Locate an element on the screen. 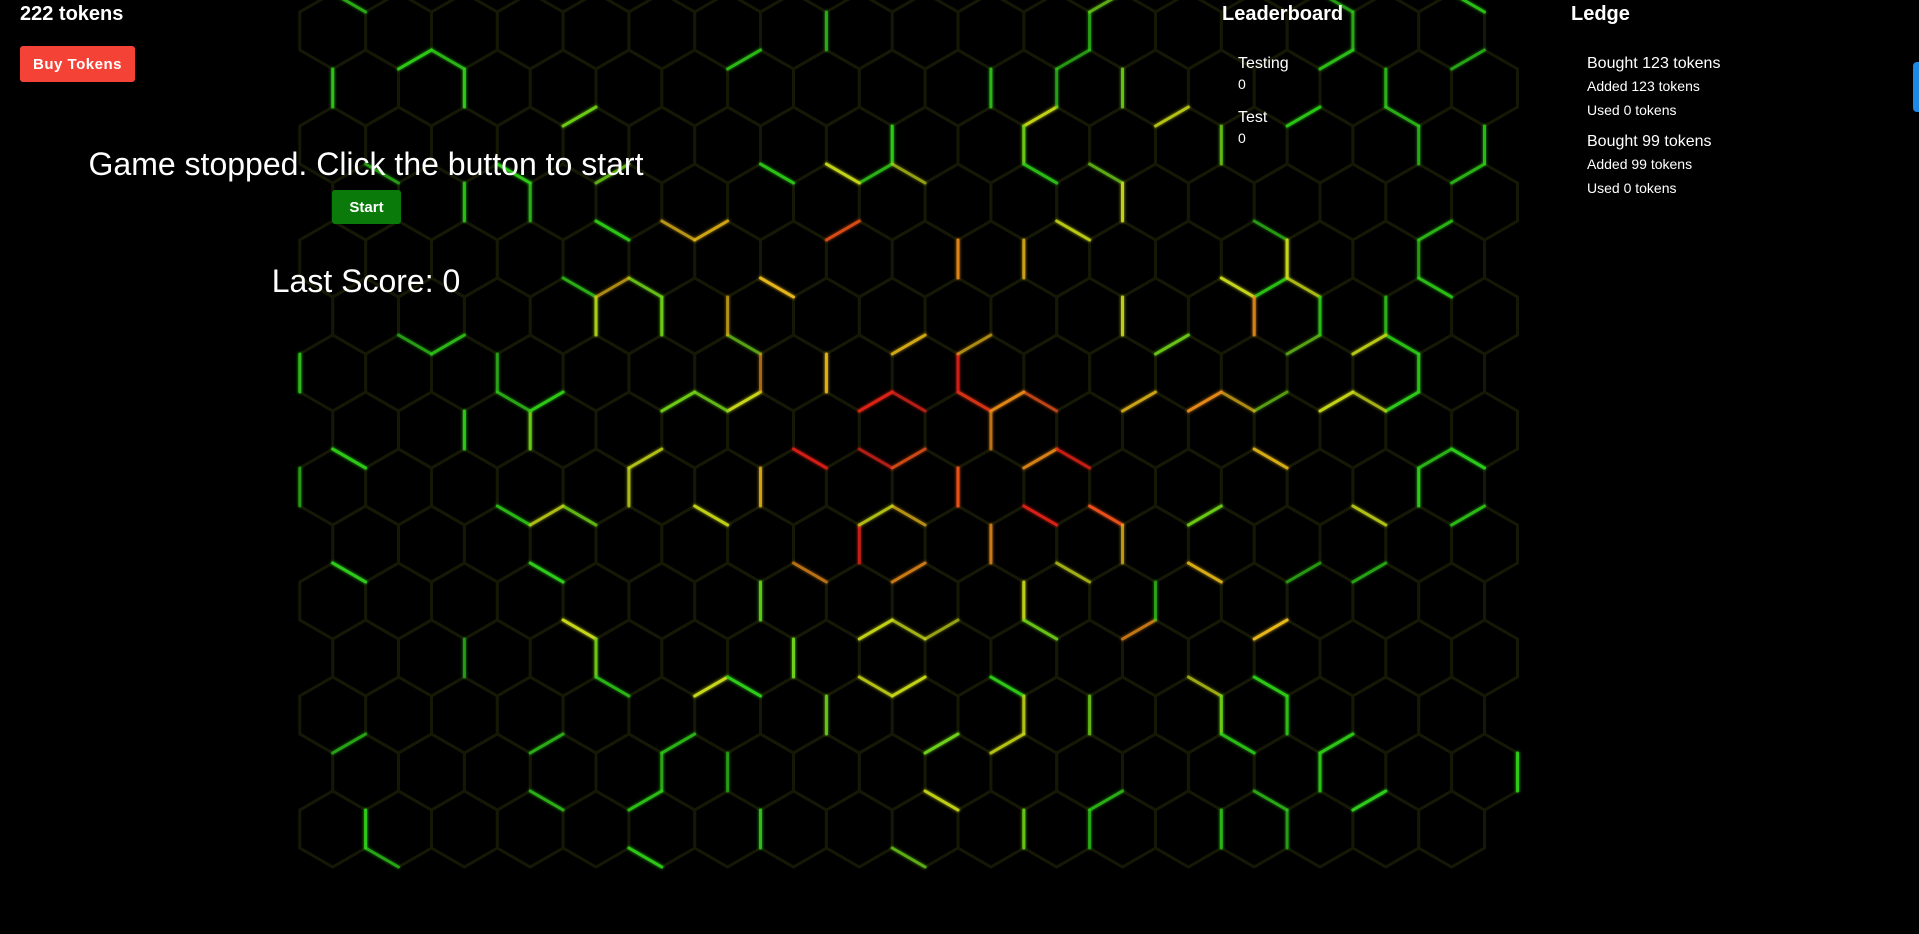  ledger-entry-added: Added 123 tokens is located at coordinates (1643, 86).